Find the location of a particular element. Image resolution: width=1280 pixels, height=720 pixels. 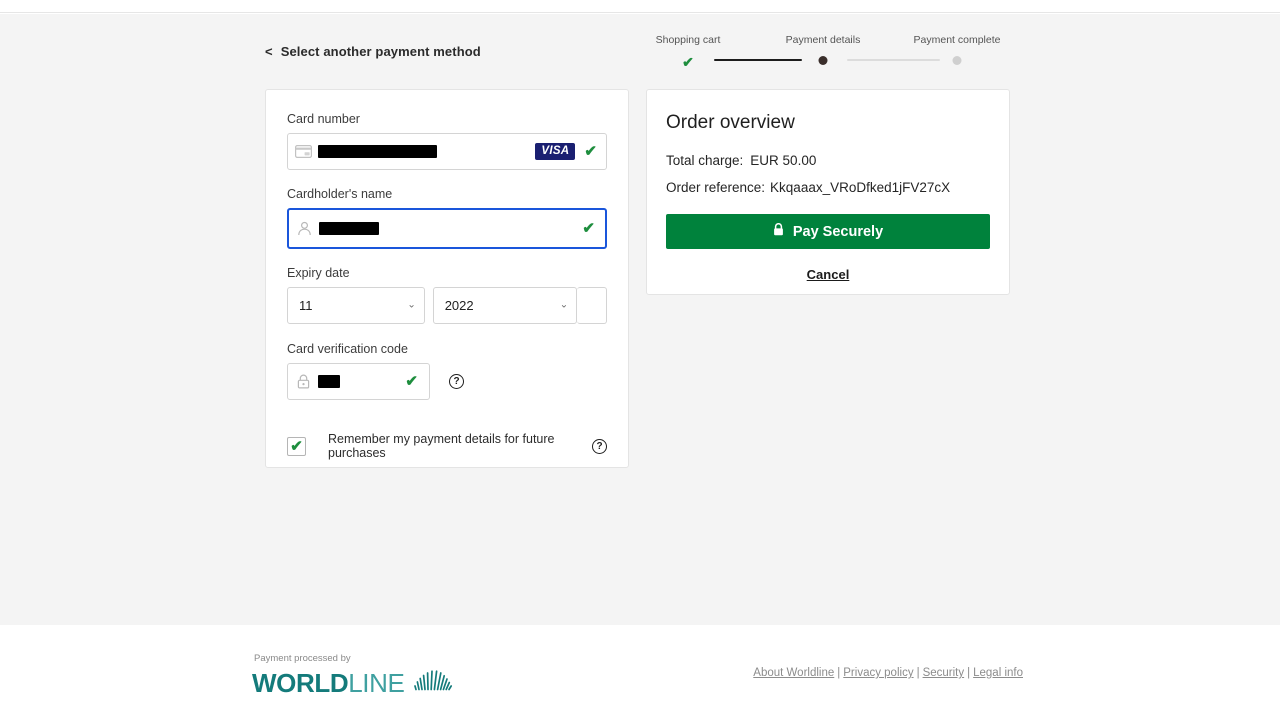

top-bar is located at coordinates (640, 6).